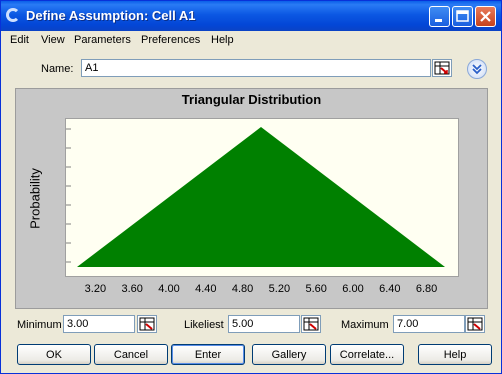 The height and width of the screenshot is (374, 502). Describe the element at coordinates (426, 289) in the screenshot. I see `x-tick-label: 6.80` at that location.